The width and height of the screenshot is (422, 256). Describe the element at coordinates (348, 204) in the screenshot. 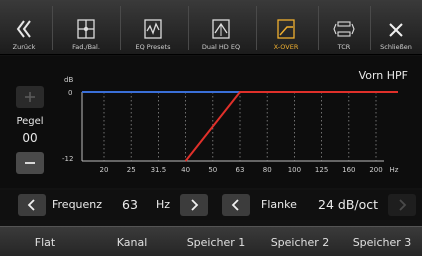

I see `slope-value: 24 dB/oct` at that location.